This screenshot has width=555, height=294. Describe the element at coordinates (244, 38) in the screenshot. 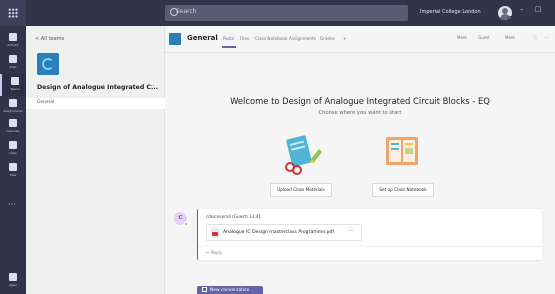

I see `tab-files: Files` at that location.